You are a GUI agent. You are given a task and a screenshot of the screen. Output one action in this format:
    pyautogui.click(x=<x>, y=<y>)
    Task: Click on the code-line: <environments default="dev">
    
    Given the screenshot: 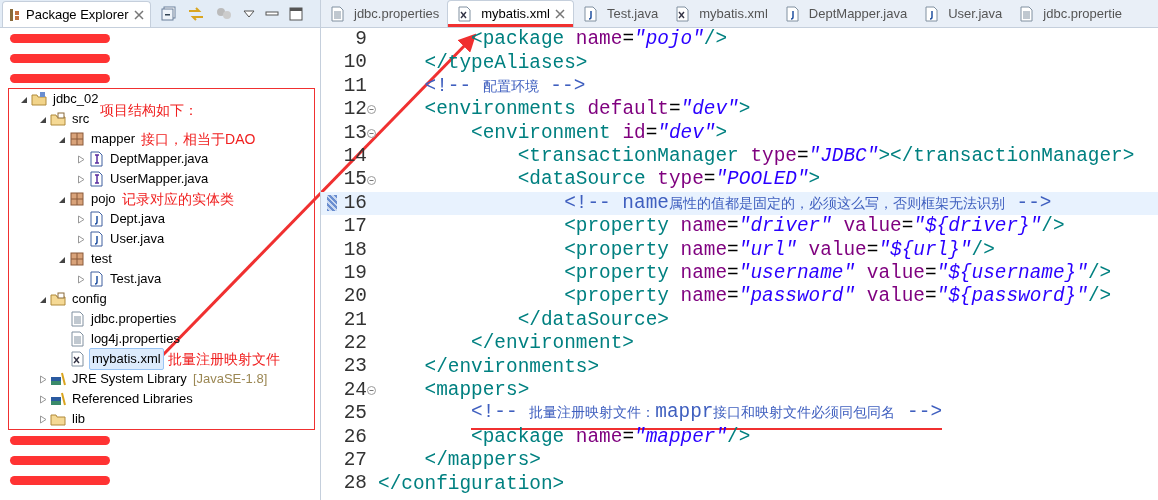 What is the action you would take?
    pyautogui.click(x=587, y=110)
    